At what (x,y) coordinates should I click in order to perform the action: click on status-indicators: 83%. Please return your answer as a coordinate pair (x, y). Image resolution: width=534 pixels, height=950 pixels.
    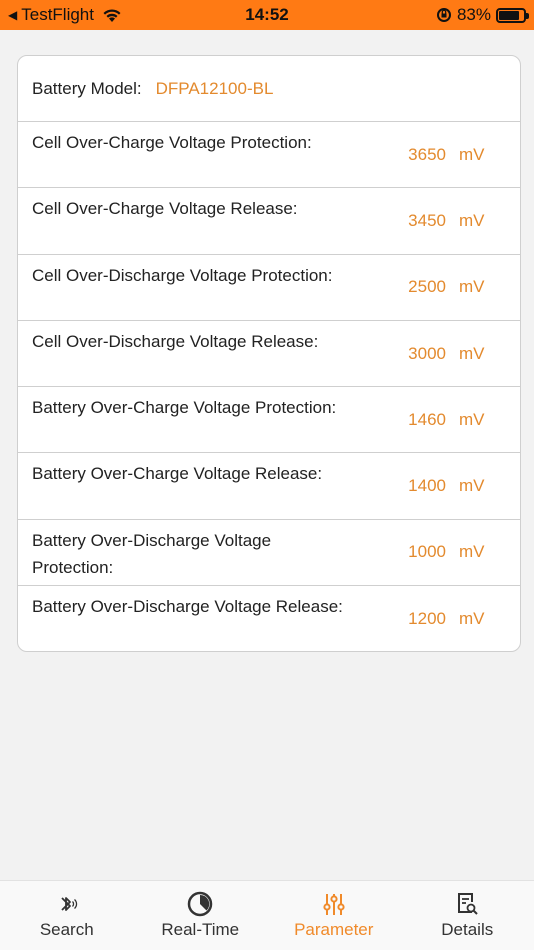
    Looking at the image, I should click on (482, 15).